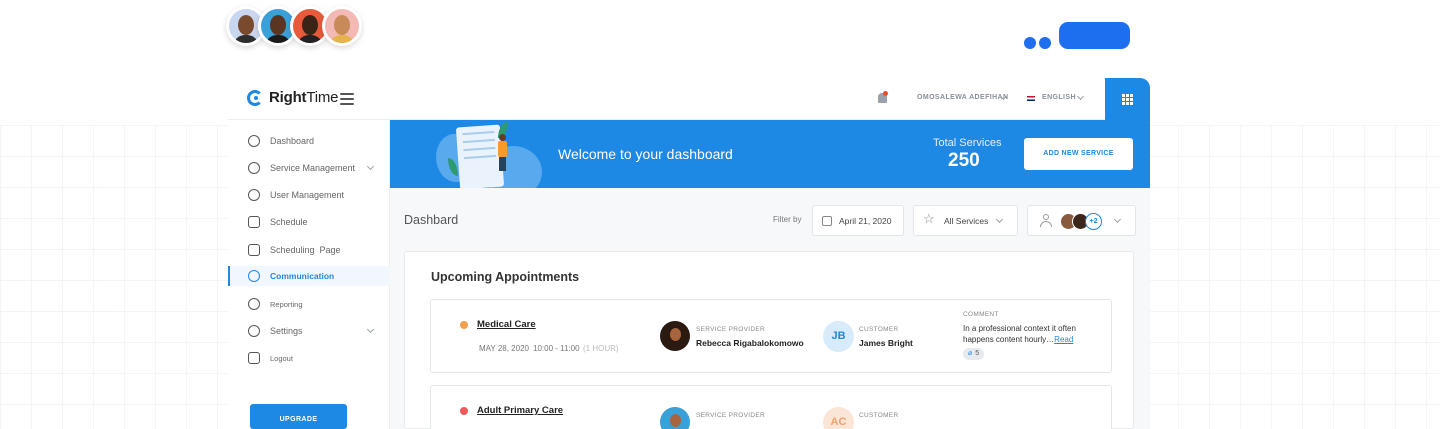 This screenshot has width=1440, height=429. I want to click on appointment-date: MAY 28, 2020, so click(504, 348).